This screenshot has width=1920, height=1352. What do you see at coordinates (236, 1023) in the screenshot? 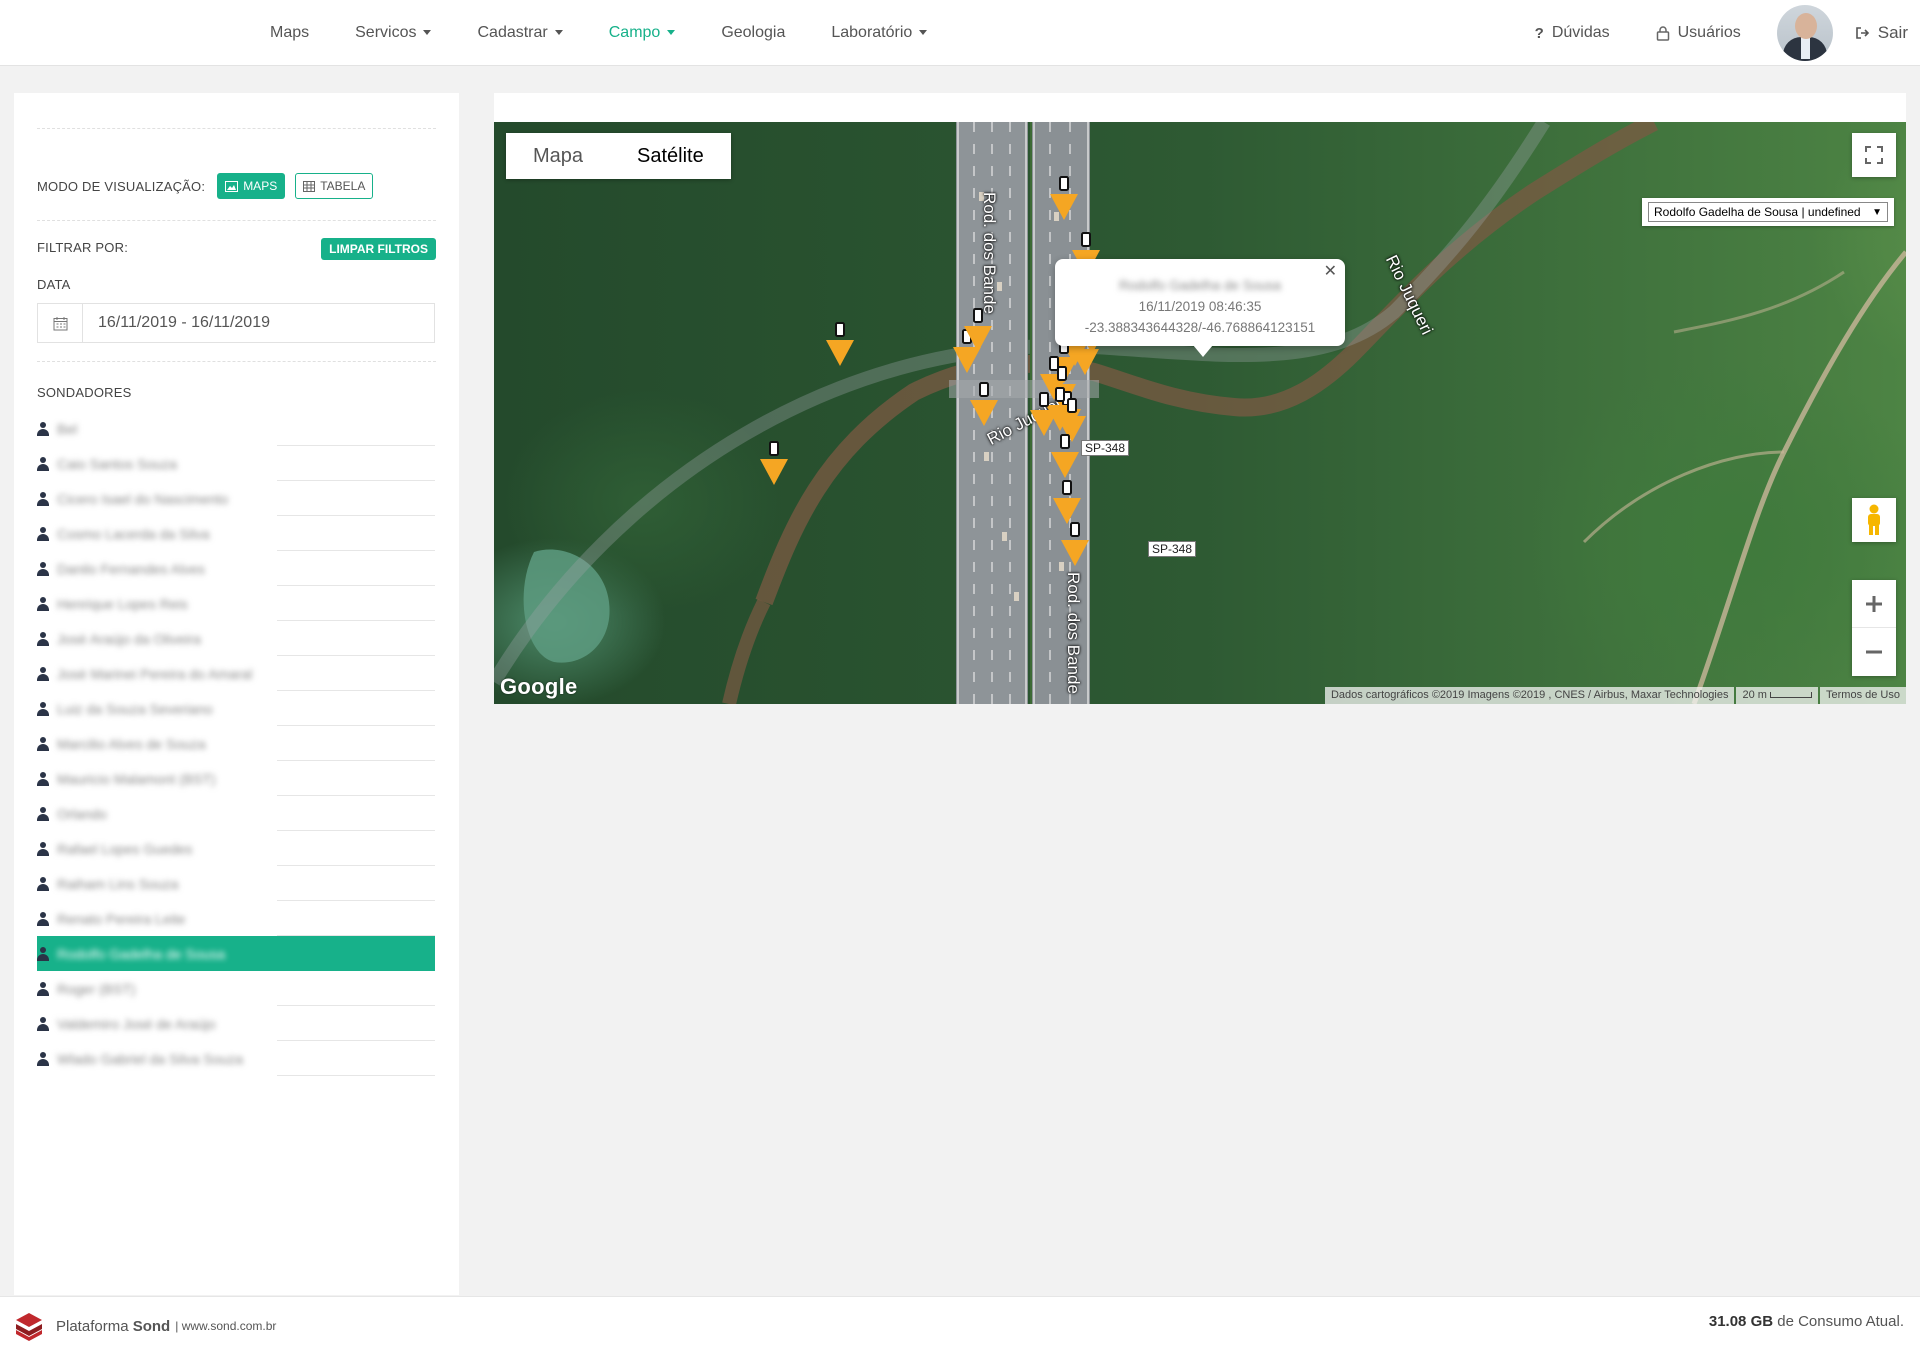
I see `sondador-item: Valdemiro José de Araújo` at bounding box center [236, 1023].